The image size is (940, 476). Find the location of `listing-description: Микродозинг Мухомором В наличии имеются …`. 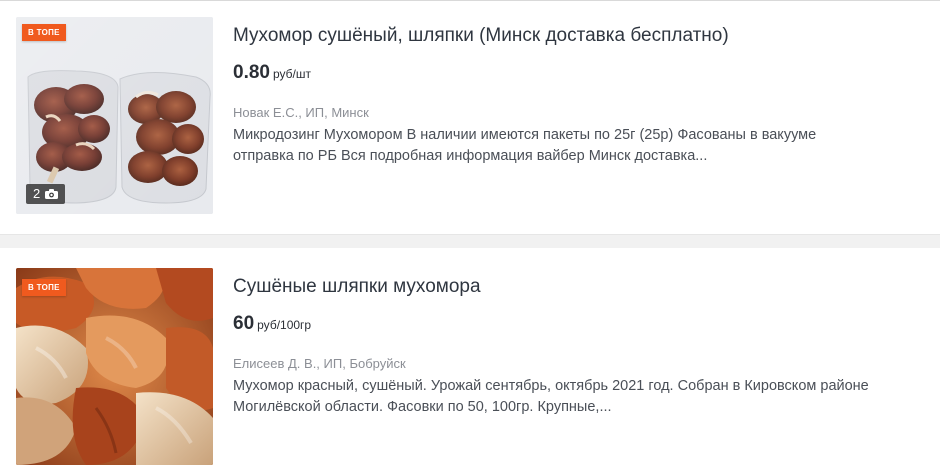

listing-description: Микродозинг Мухомором В наличии имеются … is located at coordinates (573, 146).